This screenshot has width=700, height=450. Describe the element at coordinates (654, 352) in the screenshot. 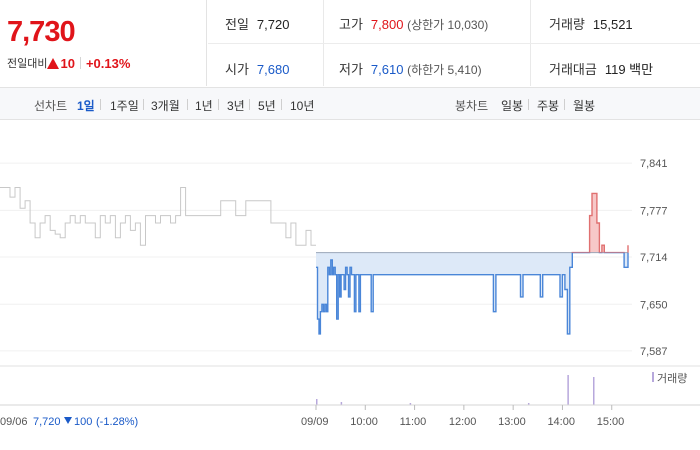

I see `y-tick-label: 7,587` at that location.